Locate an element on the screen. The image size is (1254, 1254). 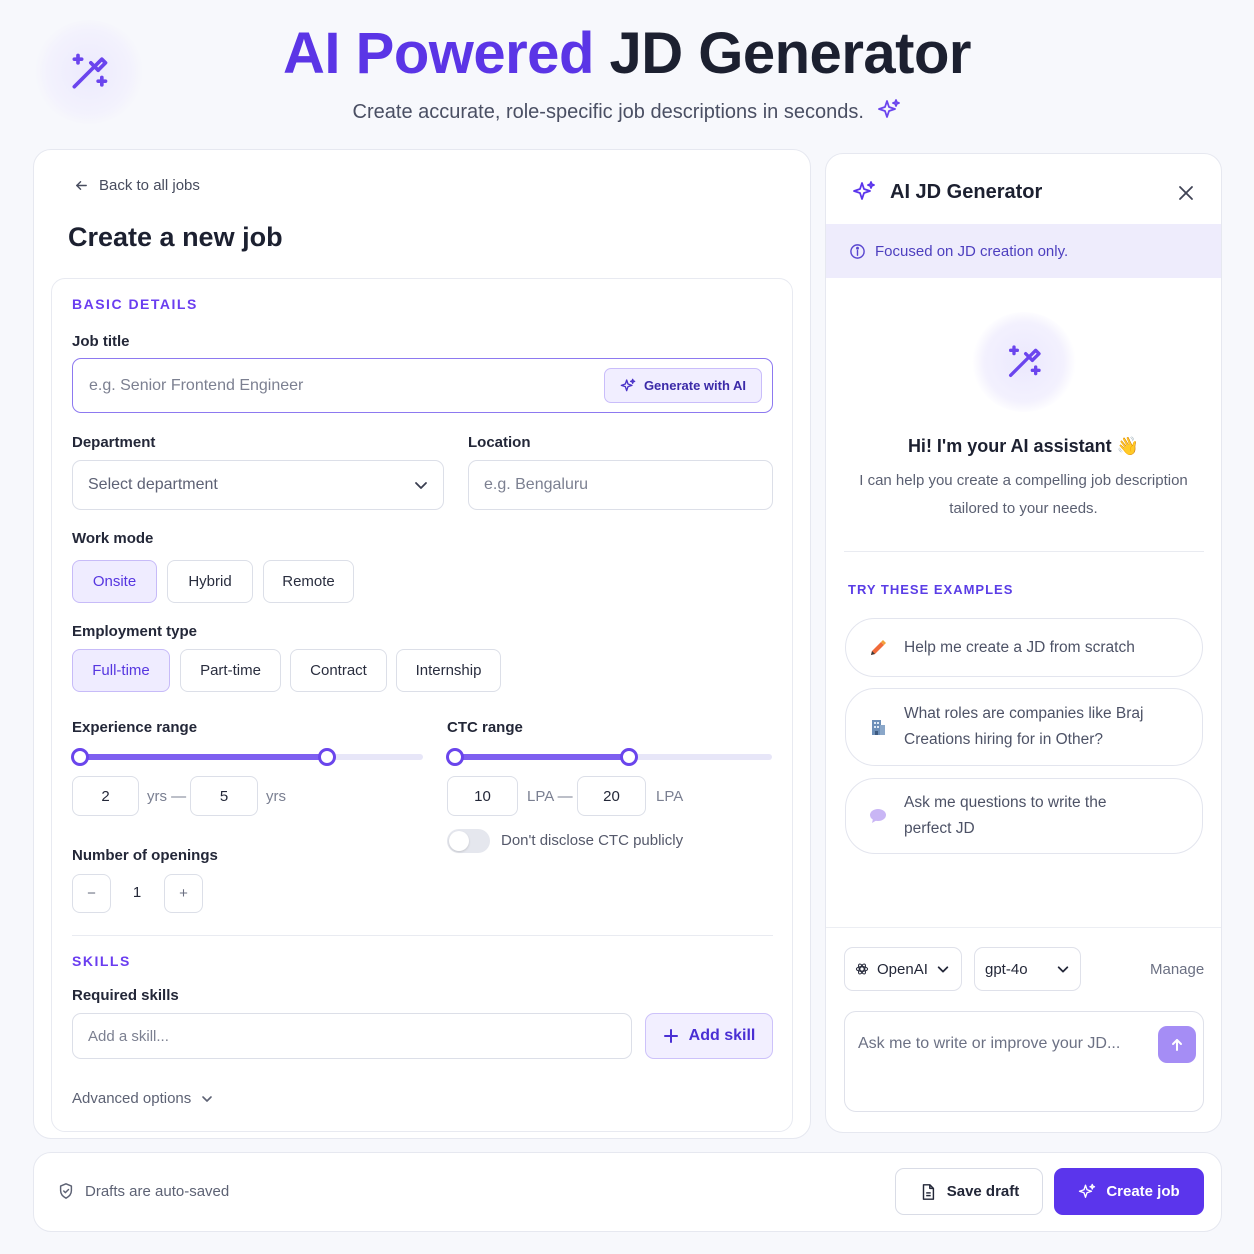
advanced-options-label: Advanced options is located at coordinates (132, 1098).